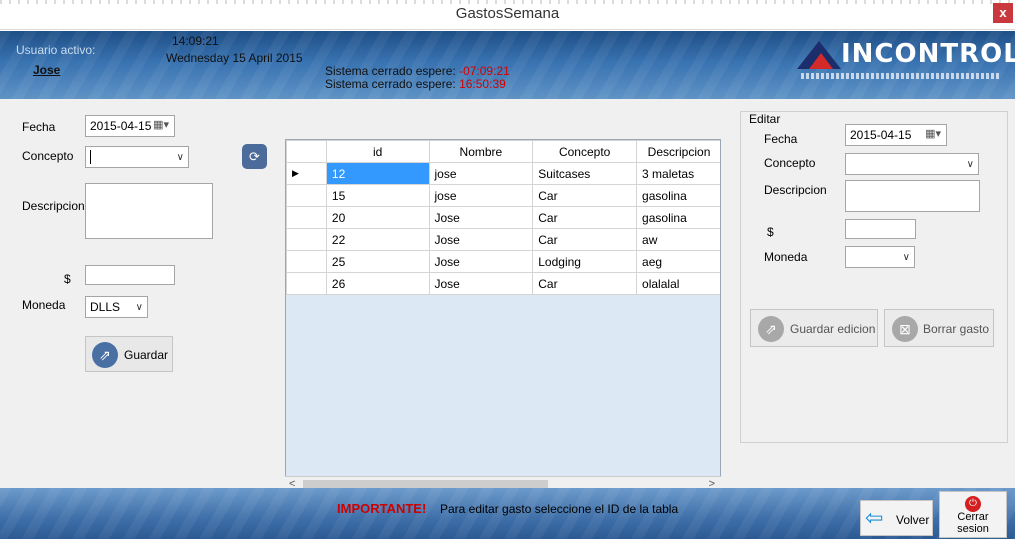 The image size is (1015, 539). I want to click on volver-button: ⇦ Volver, so click(896, 518).